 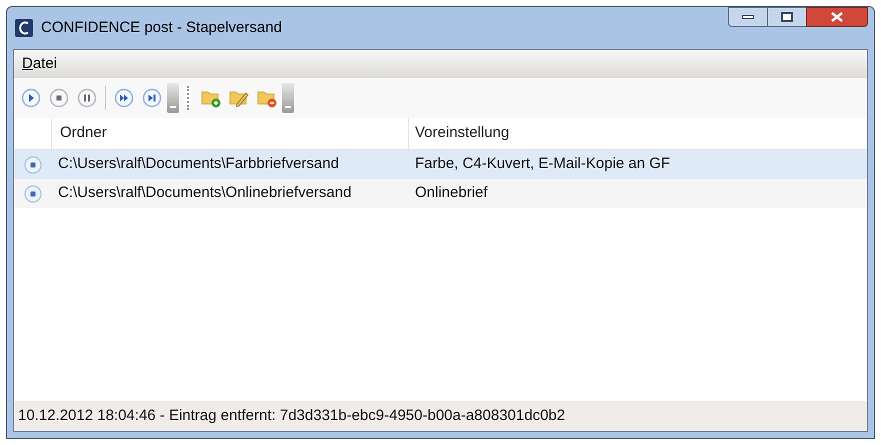 What do you see at coordinates (31, 98) in the screenshot?
I see `play-icon` at bounding box center [31, 98].